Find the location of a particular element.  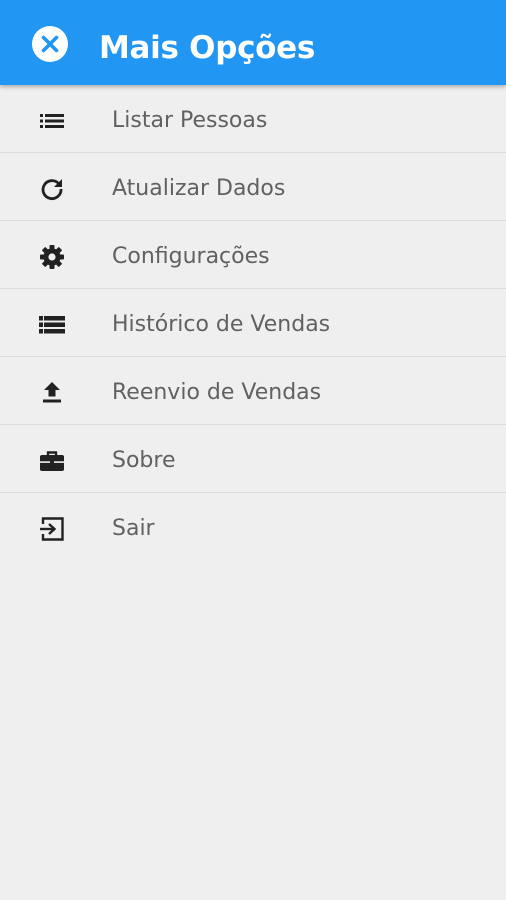

close-circle-icon is located at coordinates (50, 44).